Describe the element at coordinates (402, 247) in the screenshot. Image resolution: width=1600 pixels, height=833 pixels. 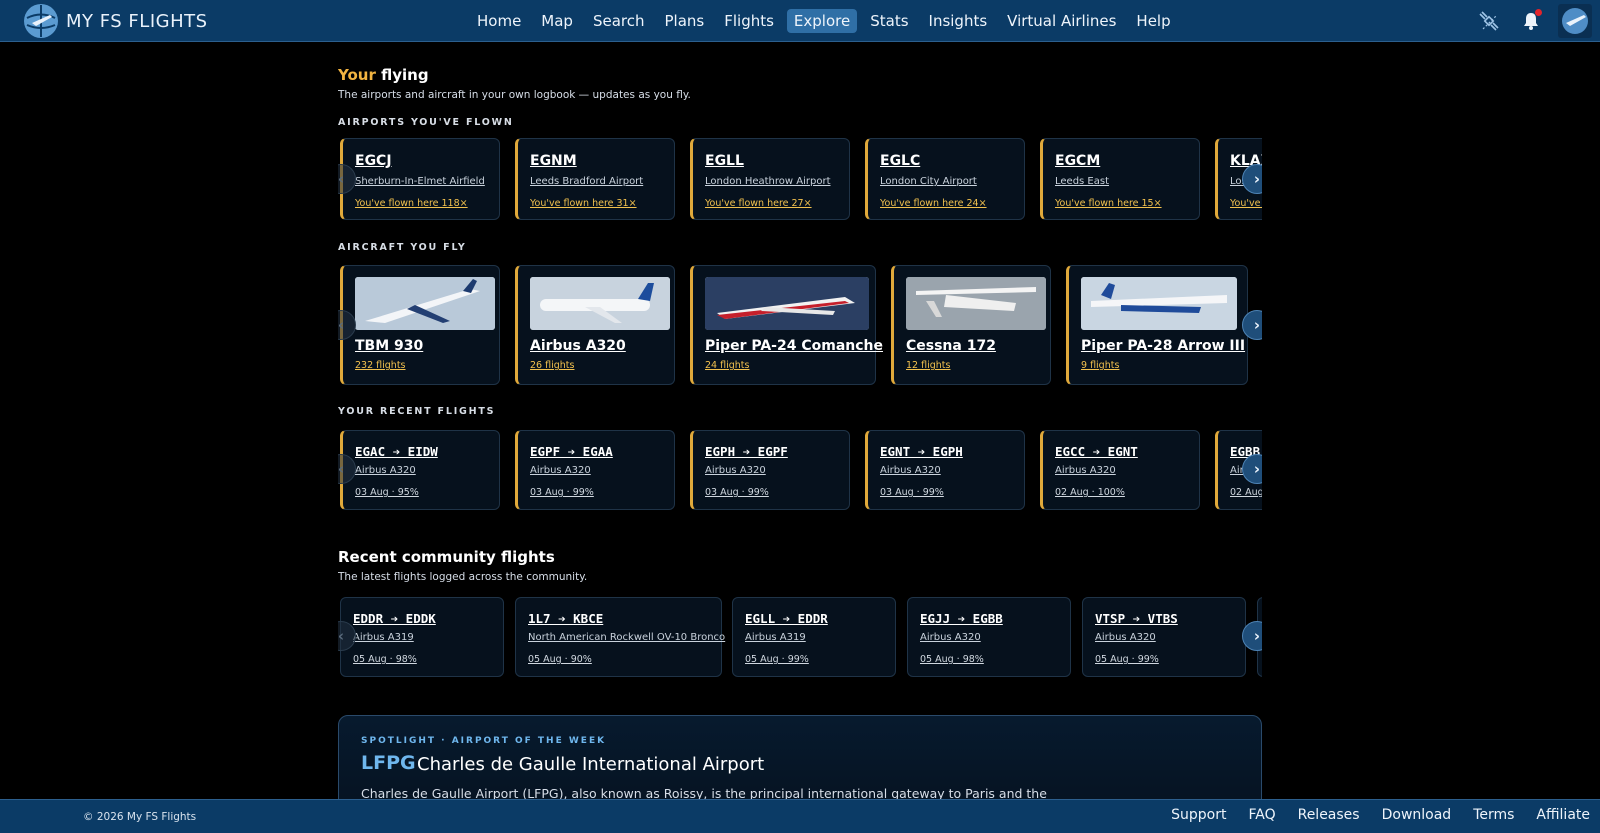
I see `aircraft-label: AIRCRAFT YOU FLY` at that location.